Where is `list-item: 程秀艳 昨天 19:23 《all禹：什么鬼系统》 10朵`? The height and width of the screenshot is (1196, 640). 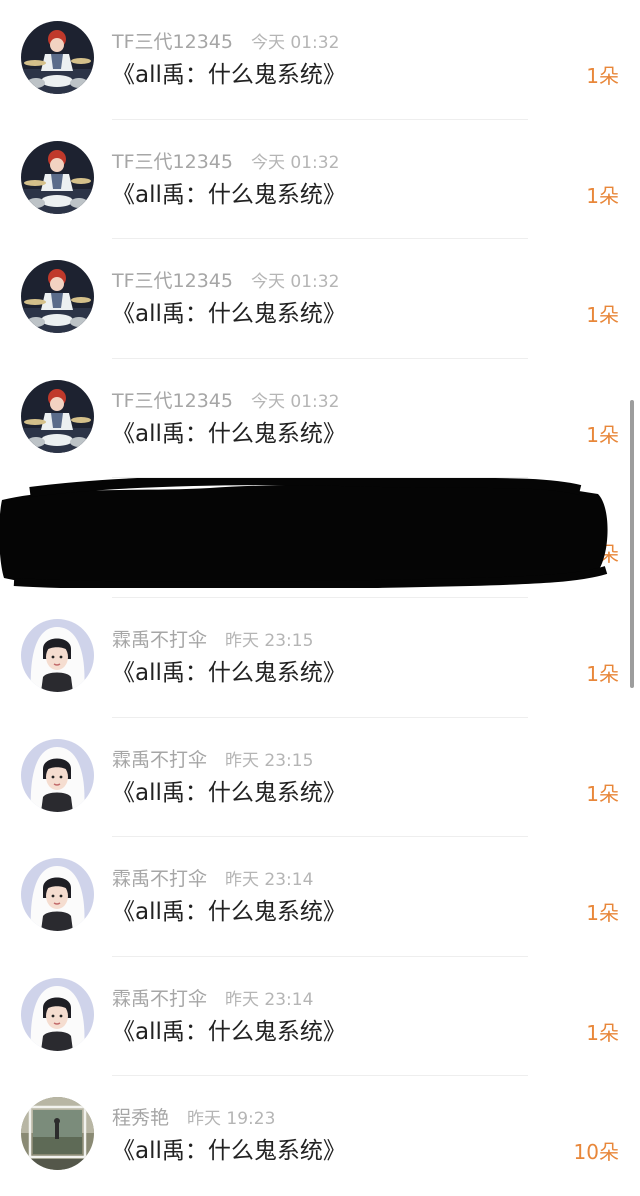 list-item: 程秀艳 昨天 19:23 《all禹：什么鬼系统》 10朵 is located at coordinates (320, 1136).